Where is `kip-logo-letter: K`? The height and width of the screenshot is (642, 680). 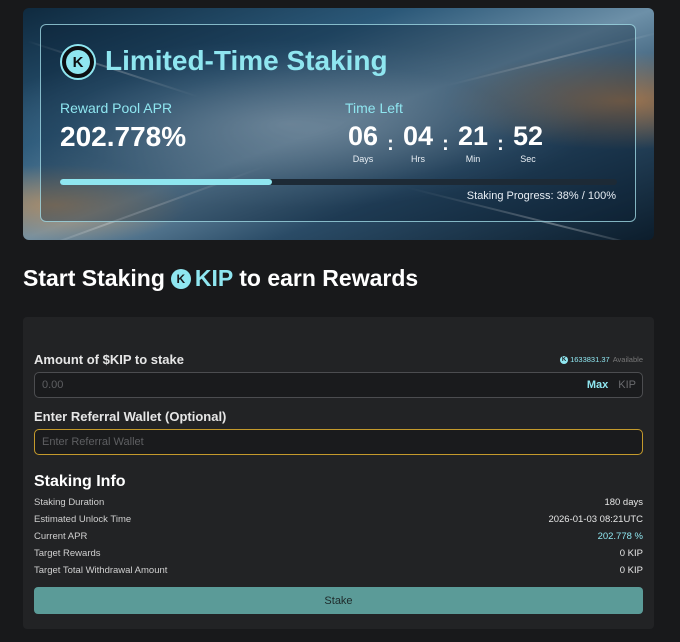
kip-logo-letter: K is located at coordinates (78, 62).